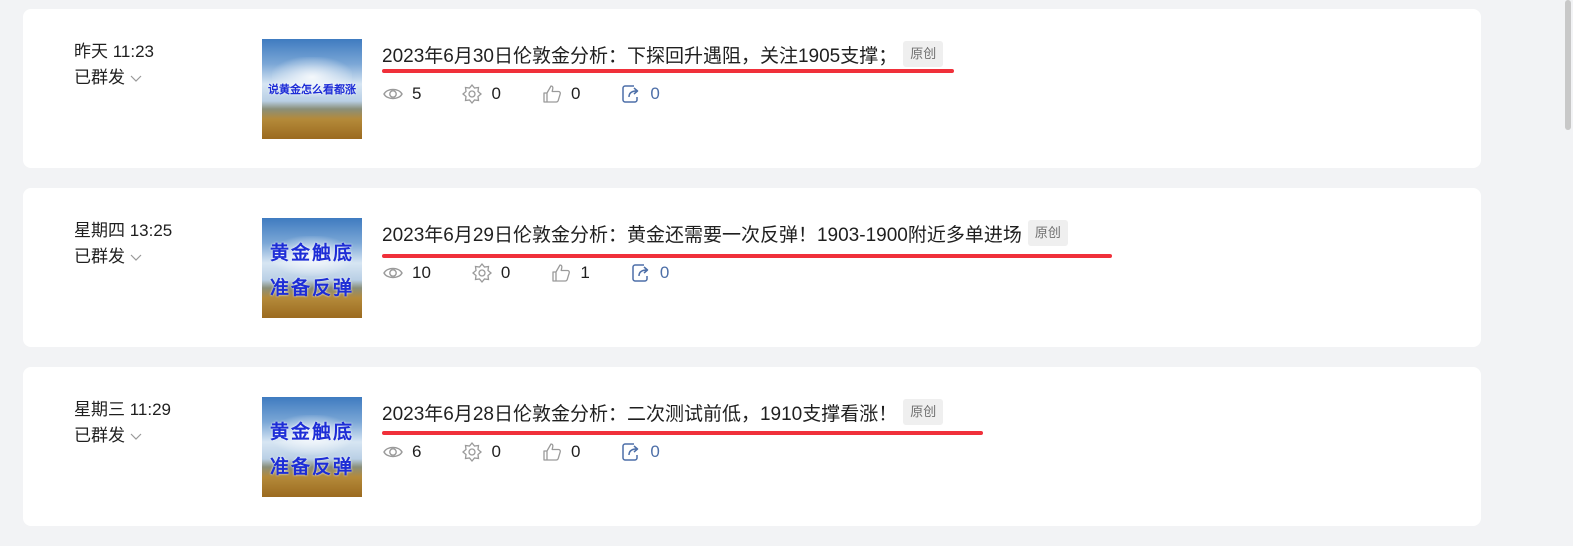 The width and height of the screenshot is (1573, 546). I want to click on scrollbar-thumb, so click(1568, 65).